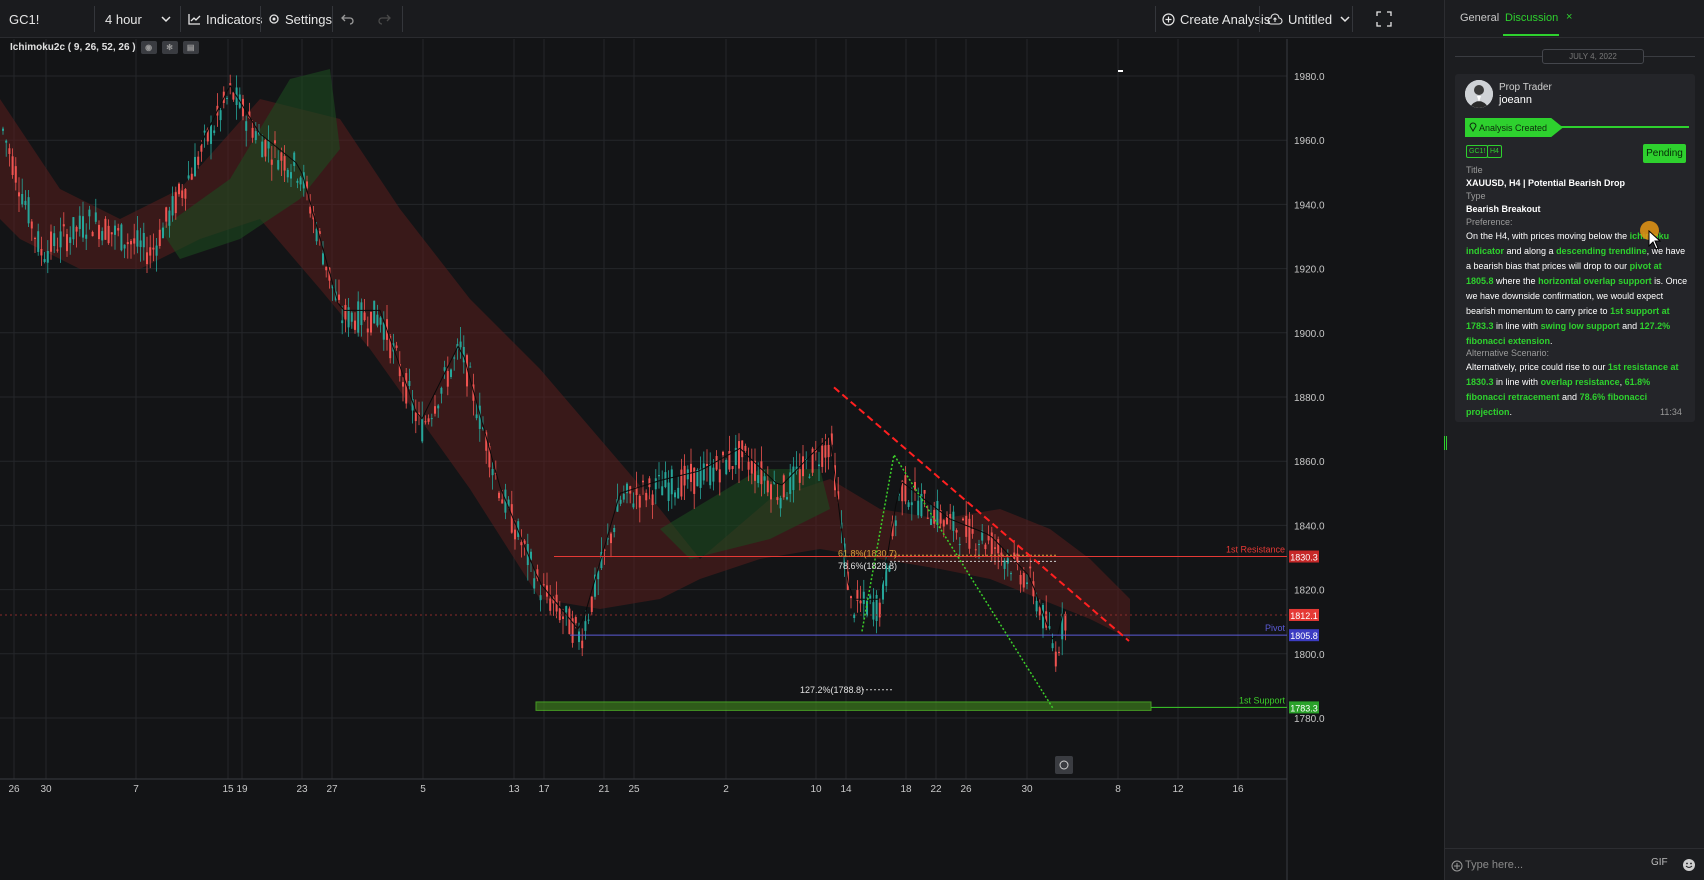 The height and width of the screenshot is (880, 1704). Describe the element at coordinates (24, 19) in the screenshot. I see `symbol-selector: GC1!` at that location.